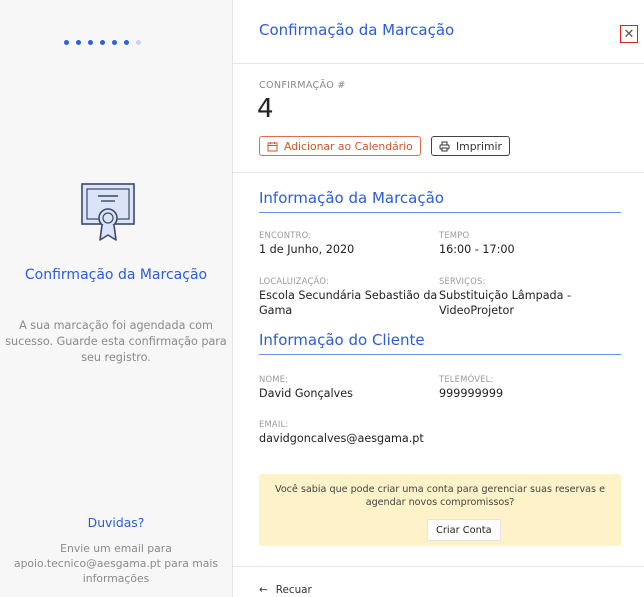 The width and height of the screenshot is (644, 597). I want to click on client-section-title: Informação do Cliente, so click(342, 340).